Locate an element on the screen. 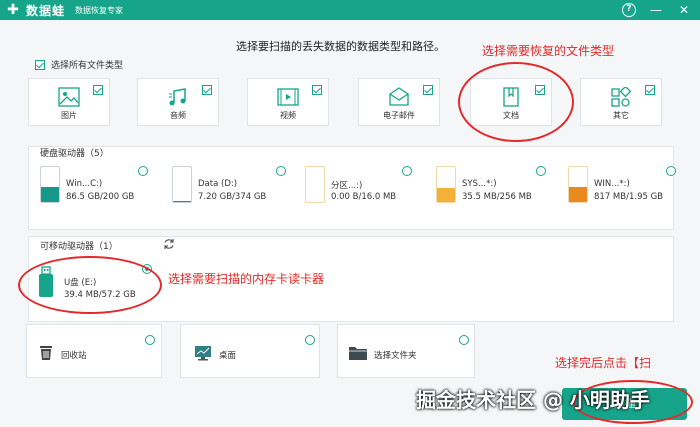 This screenshot has width=700, height=427. location-choose-folder: 选择文件夹 is located at coordinates (406, 351).